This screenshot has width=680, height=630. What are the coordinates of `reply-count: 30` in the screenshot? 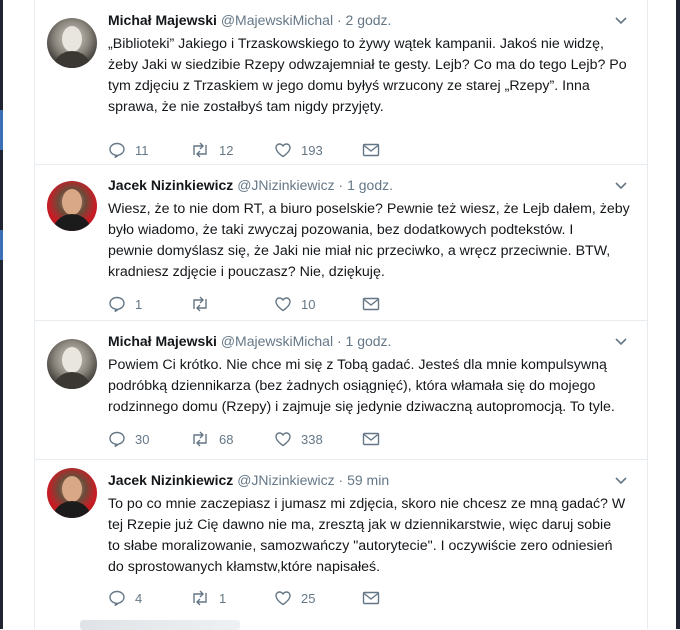 It's located at (142, 439).